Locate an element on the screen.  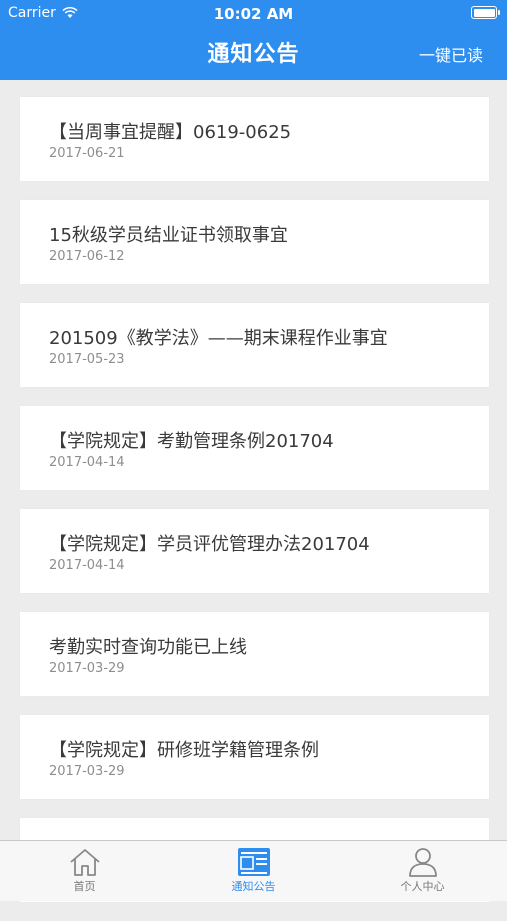
notice-item: 15秋级学员结业证书领取事宜 2017-06-12 is located at coordinates (254, 242).